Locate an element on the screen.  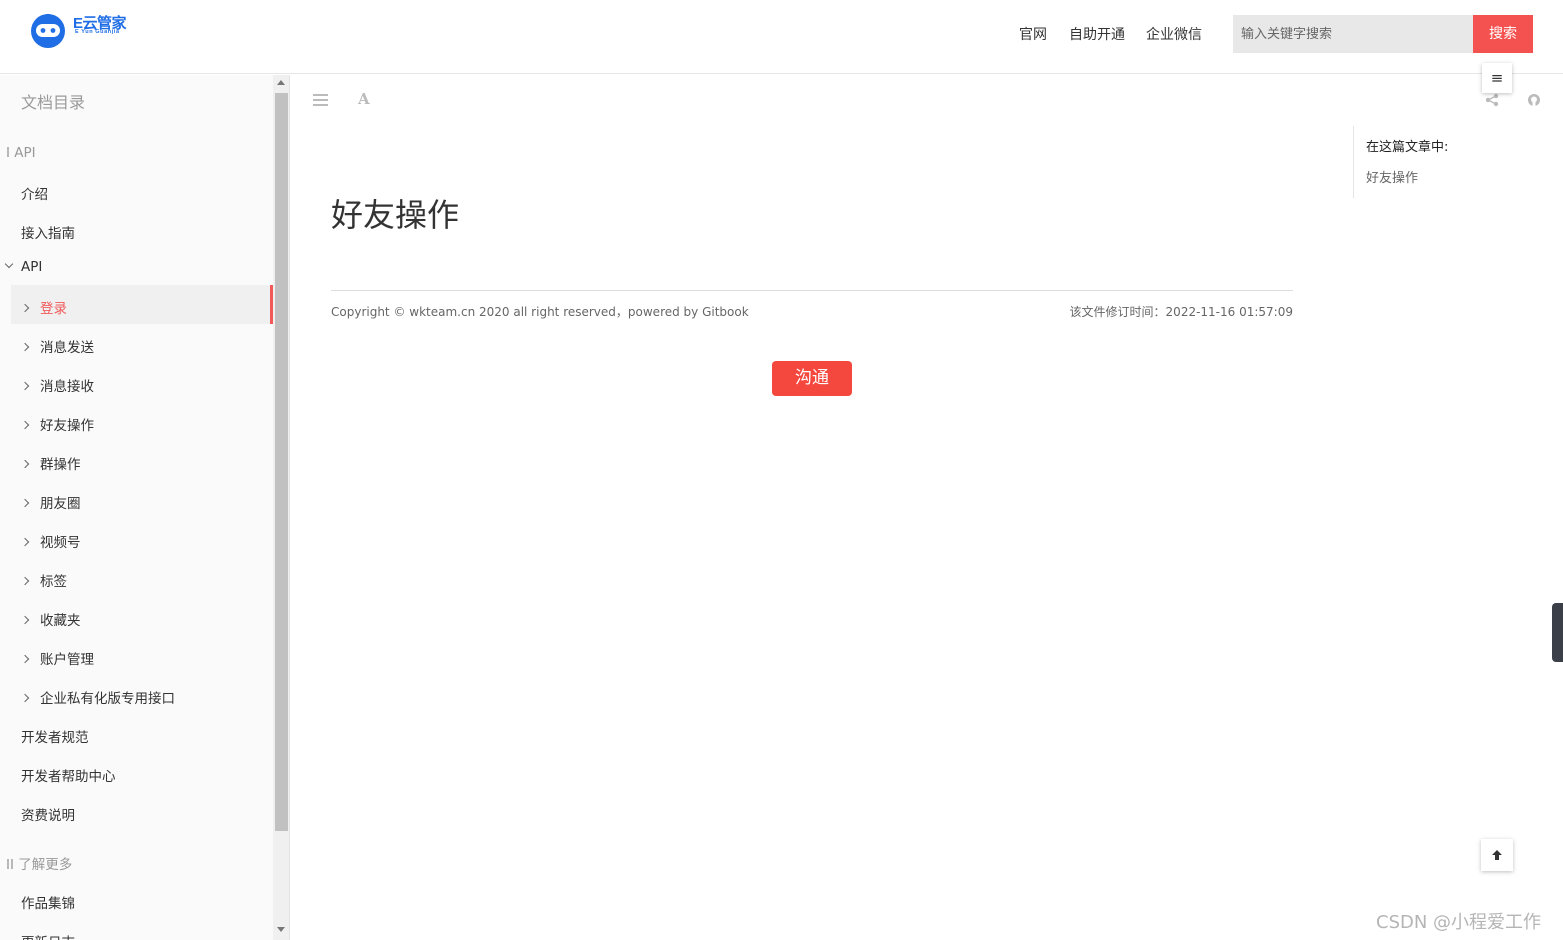
scroll-up-icon is located at coordinates (281, 82).